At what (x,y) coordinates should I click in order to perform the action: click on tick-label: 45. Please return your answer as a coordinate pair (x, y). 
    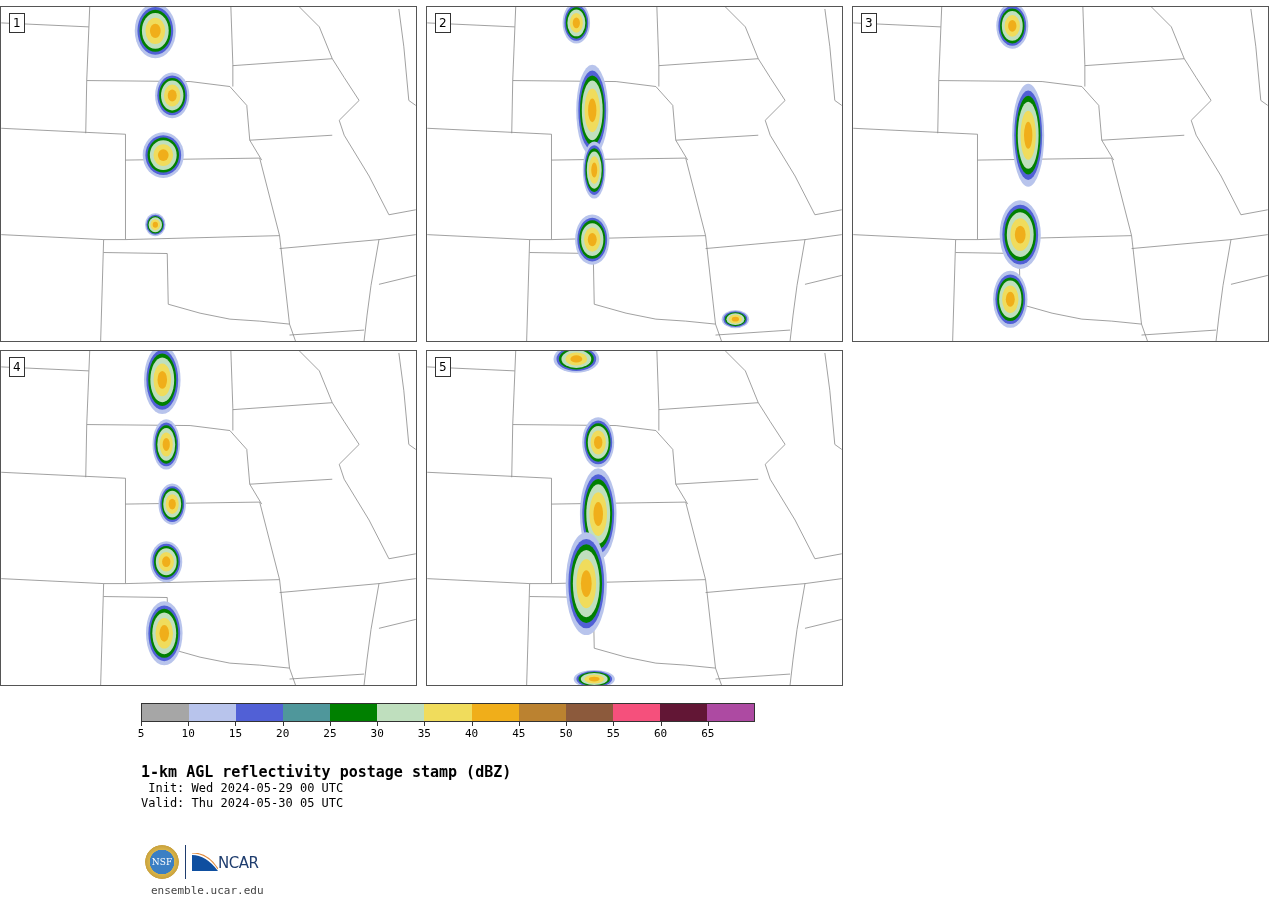
    Looking at the image, I should click on (519, 733).